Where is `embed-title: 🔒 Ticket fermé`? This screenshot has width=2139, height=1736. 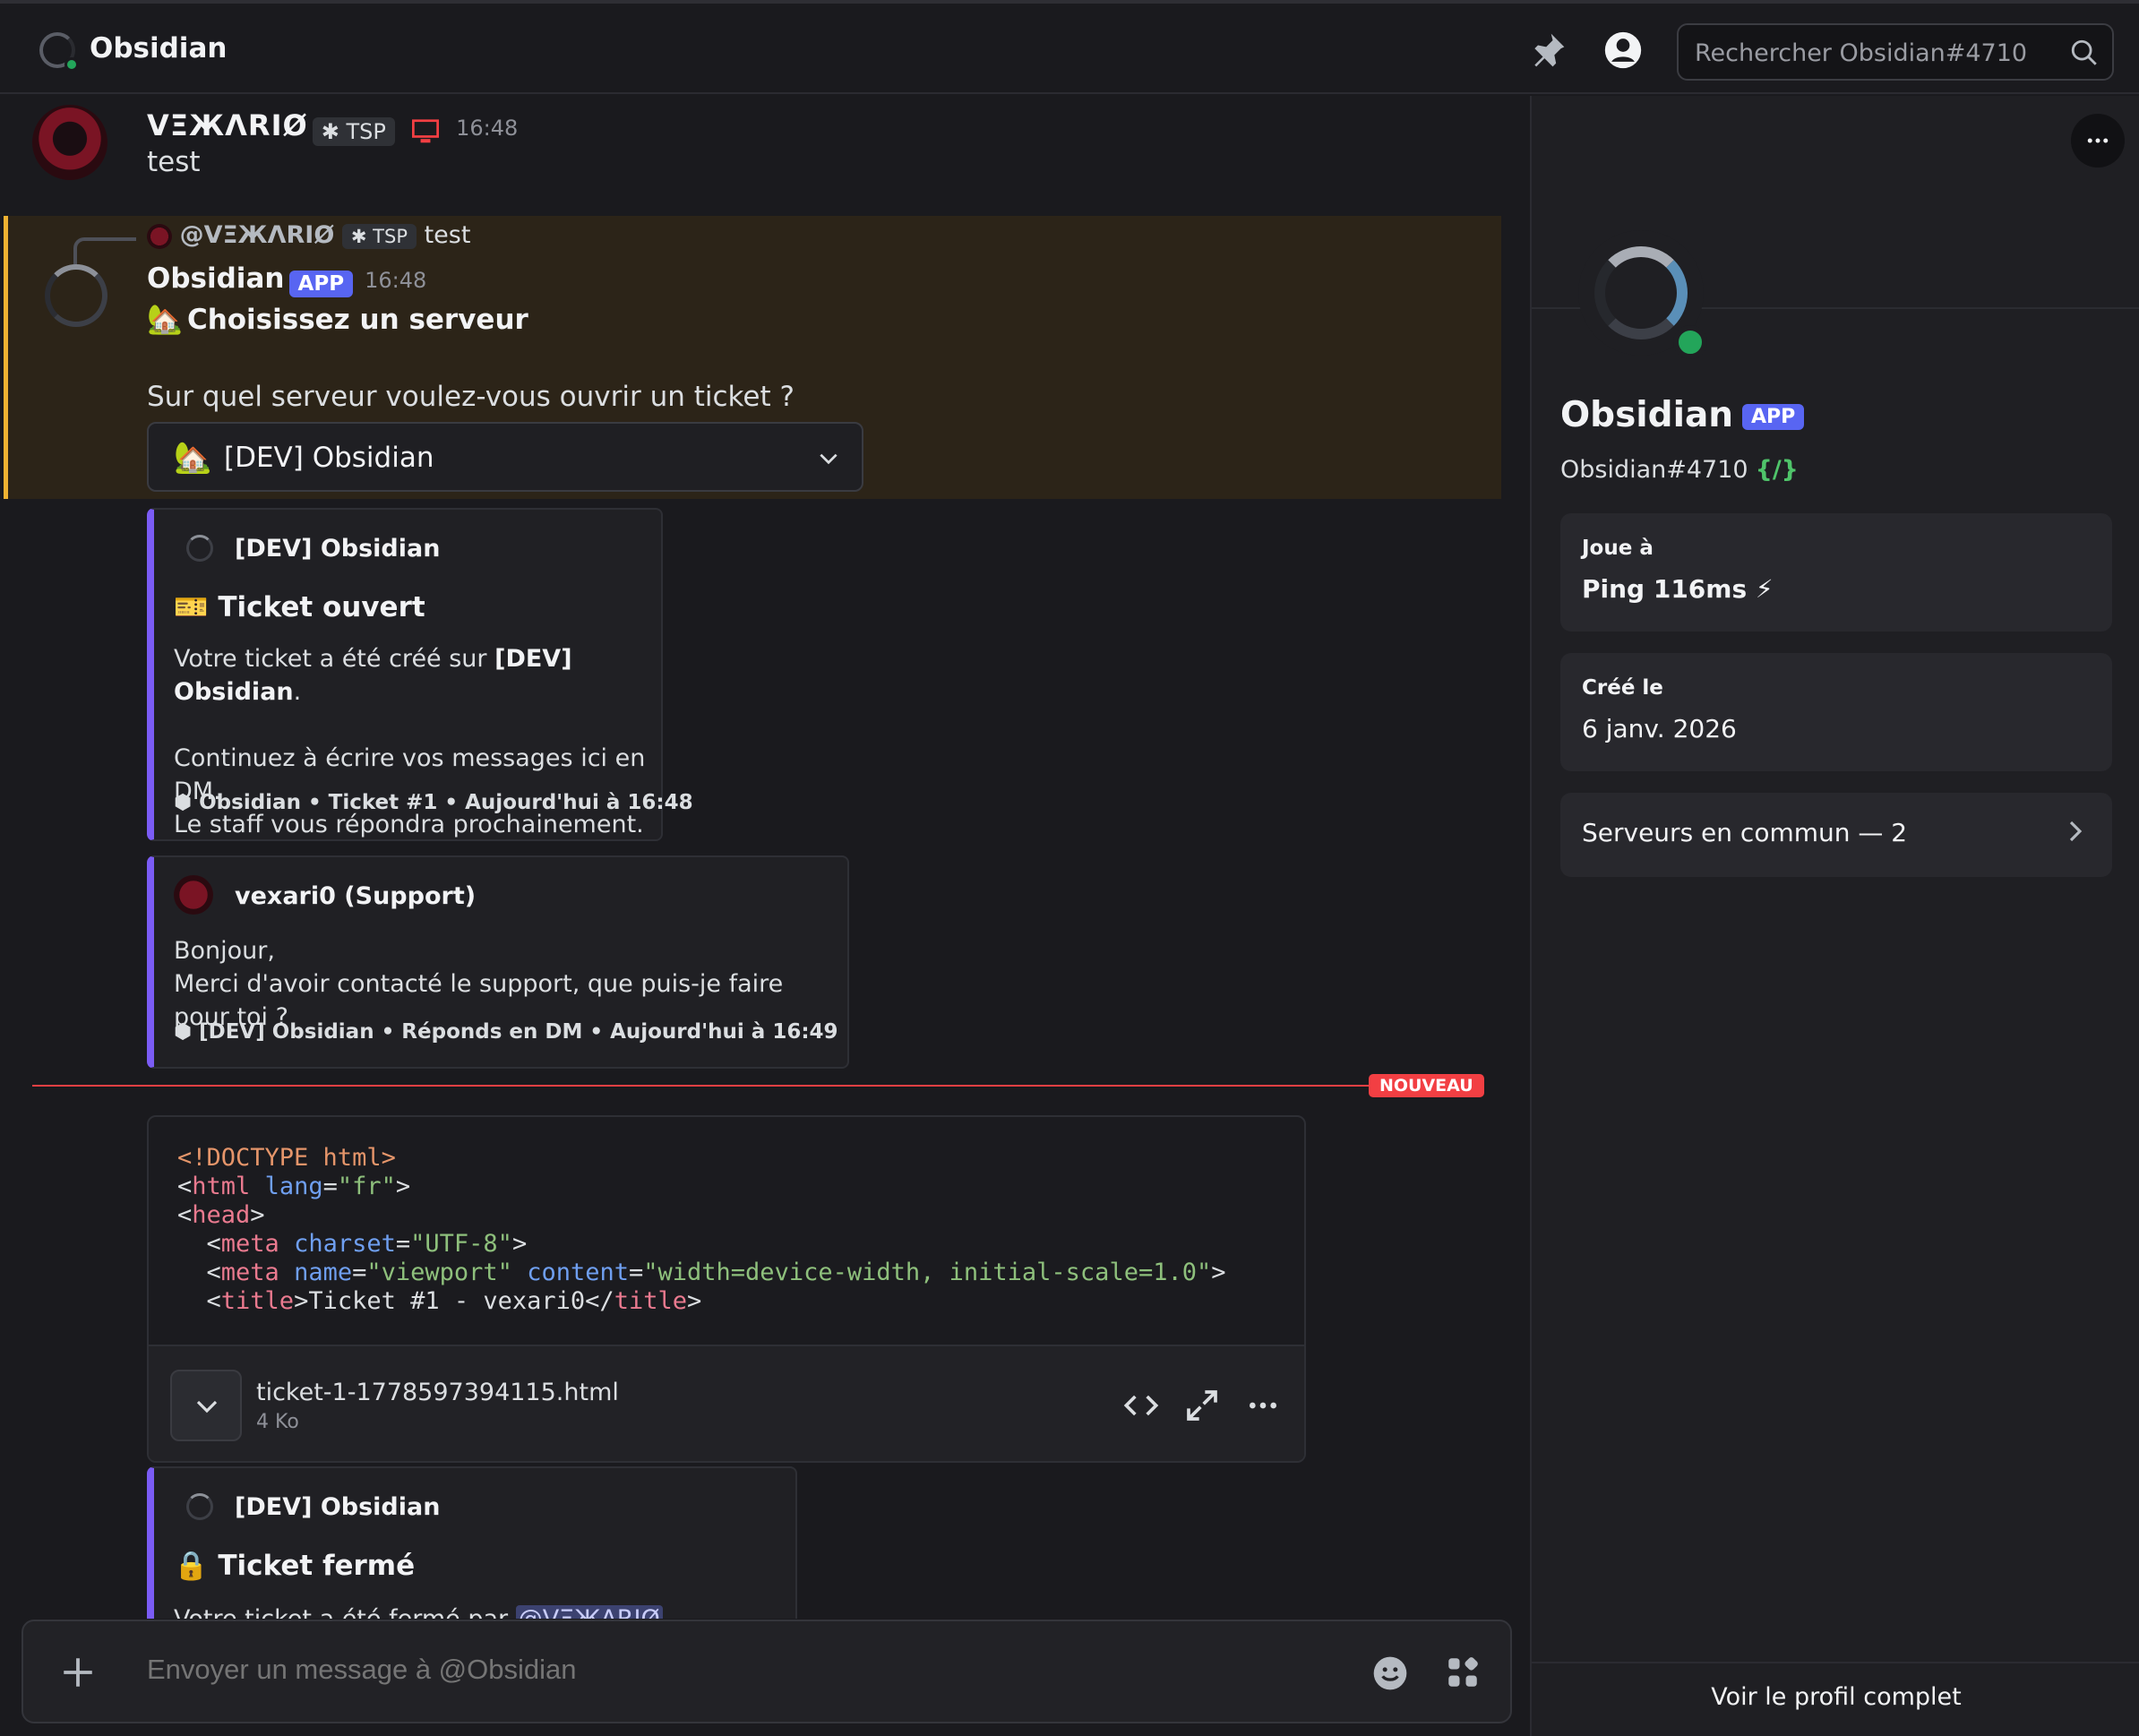
embed-title: 🔒 Ticket fermé is located at coordinates (294, 1565).